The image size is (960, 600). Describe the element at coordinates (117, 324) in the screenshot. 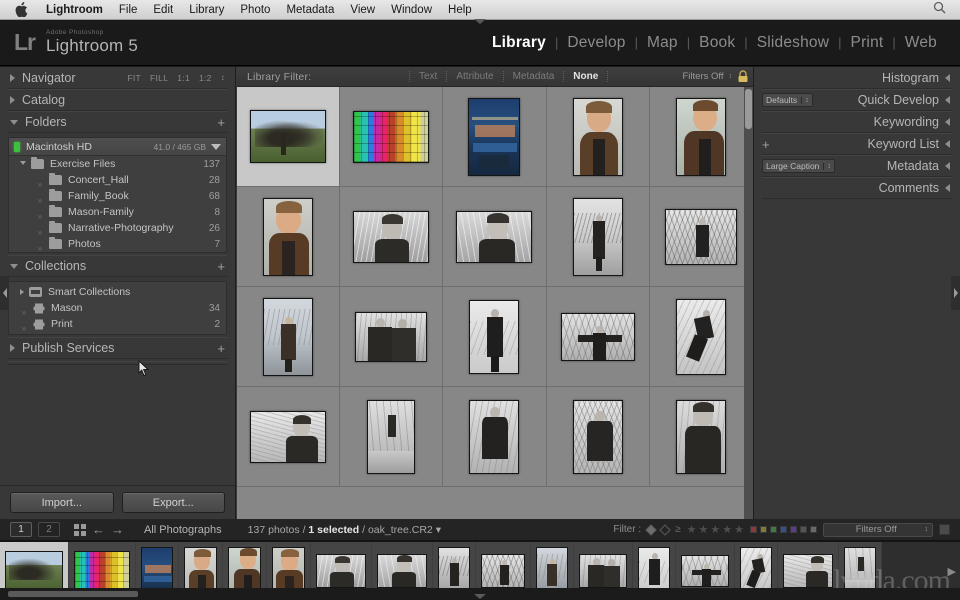

I see `collection-row: » Print 2` at that location.